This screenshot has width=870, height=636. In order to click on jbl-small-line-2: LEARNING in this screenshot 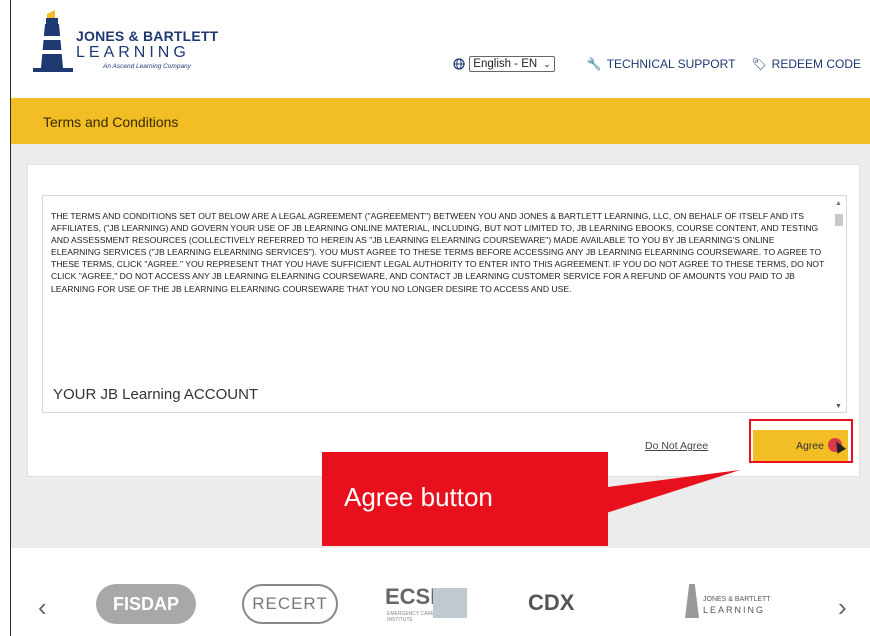, I will do `click(734, 610)`.